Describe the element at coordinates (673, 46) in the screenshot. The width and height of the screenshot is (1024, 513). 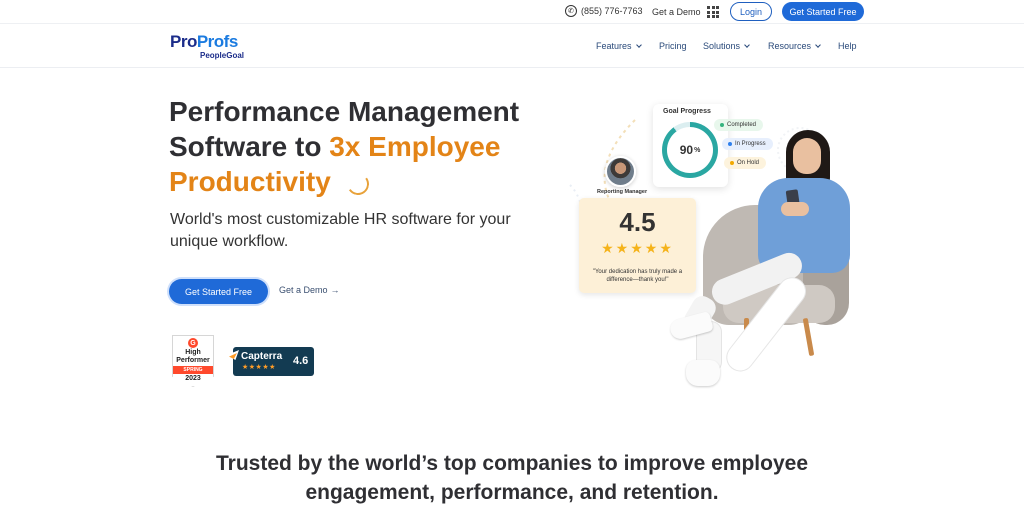
I see `nav-item-pricing: Pricing` at that location.